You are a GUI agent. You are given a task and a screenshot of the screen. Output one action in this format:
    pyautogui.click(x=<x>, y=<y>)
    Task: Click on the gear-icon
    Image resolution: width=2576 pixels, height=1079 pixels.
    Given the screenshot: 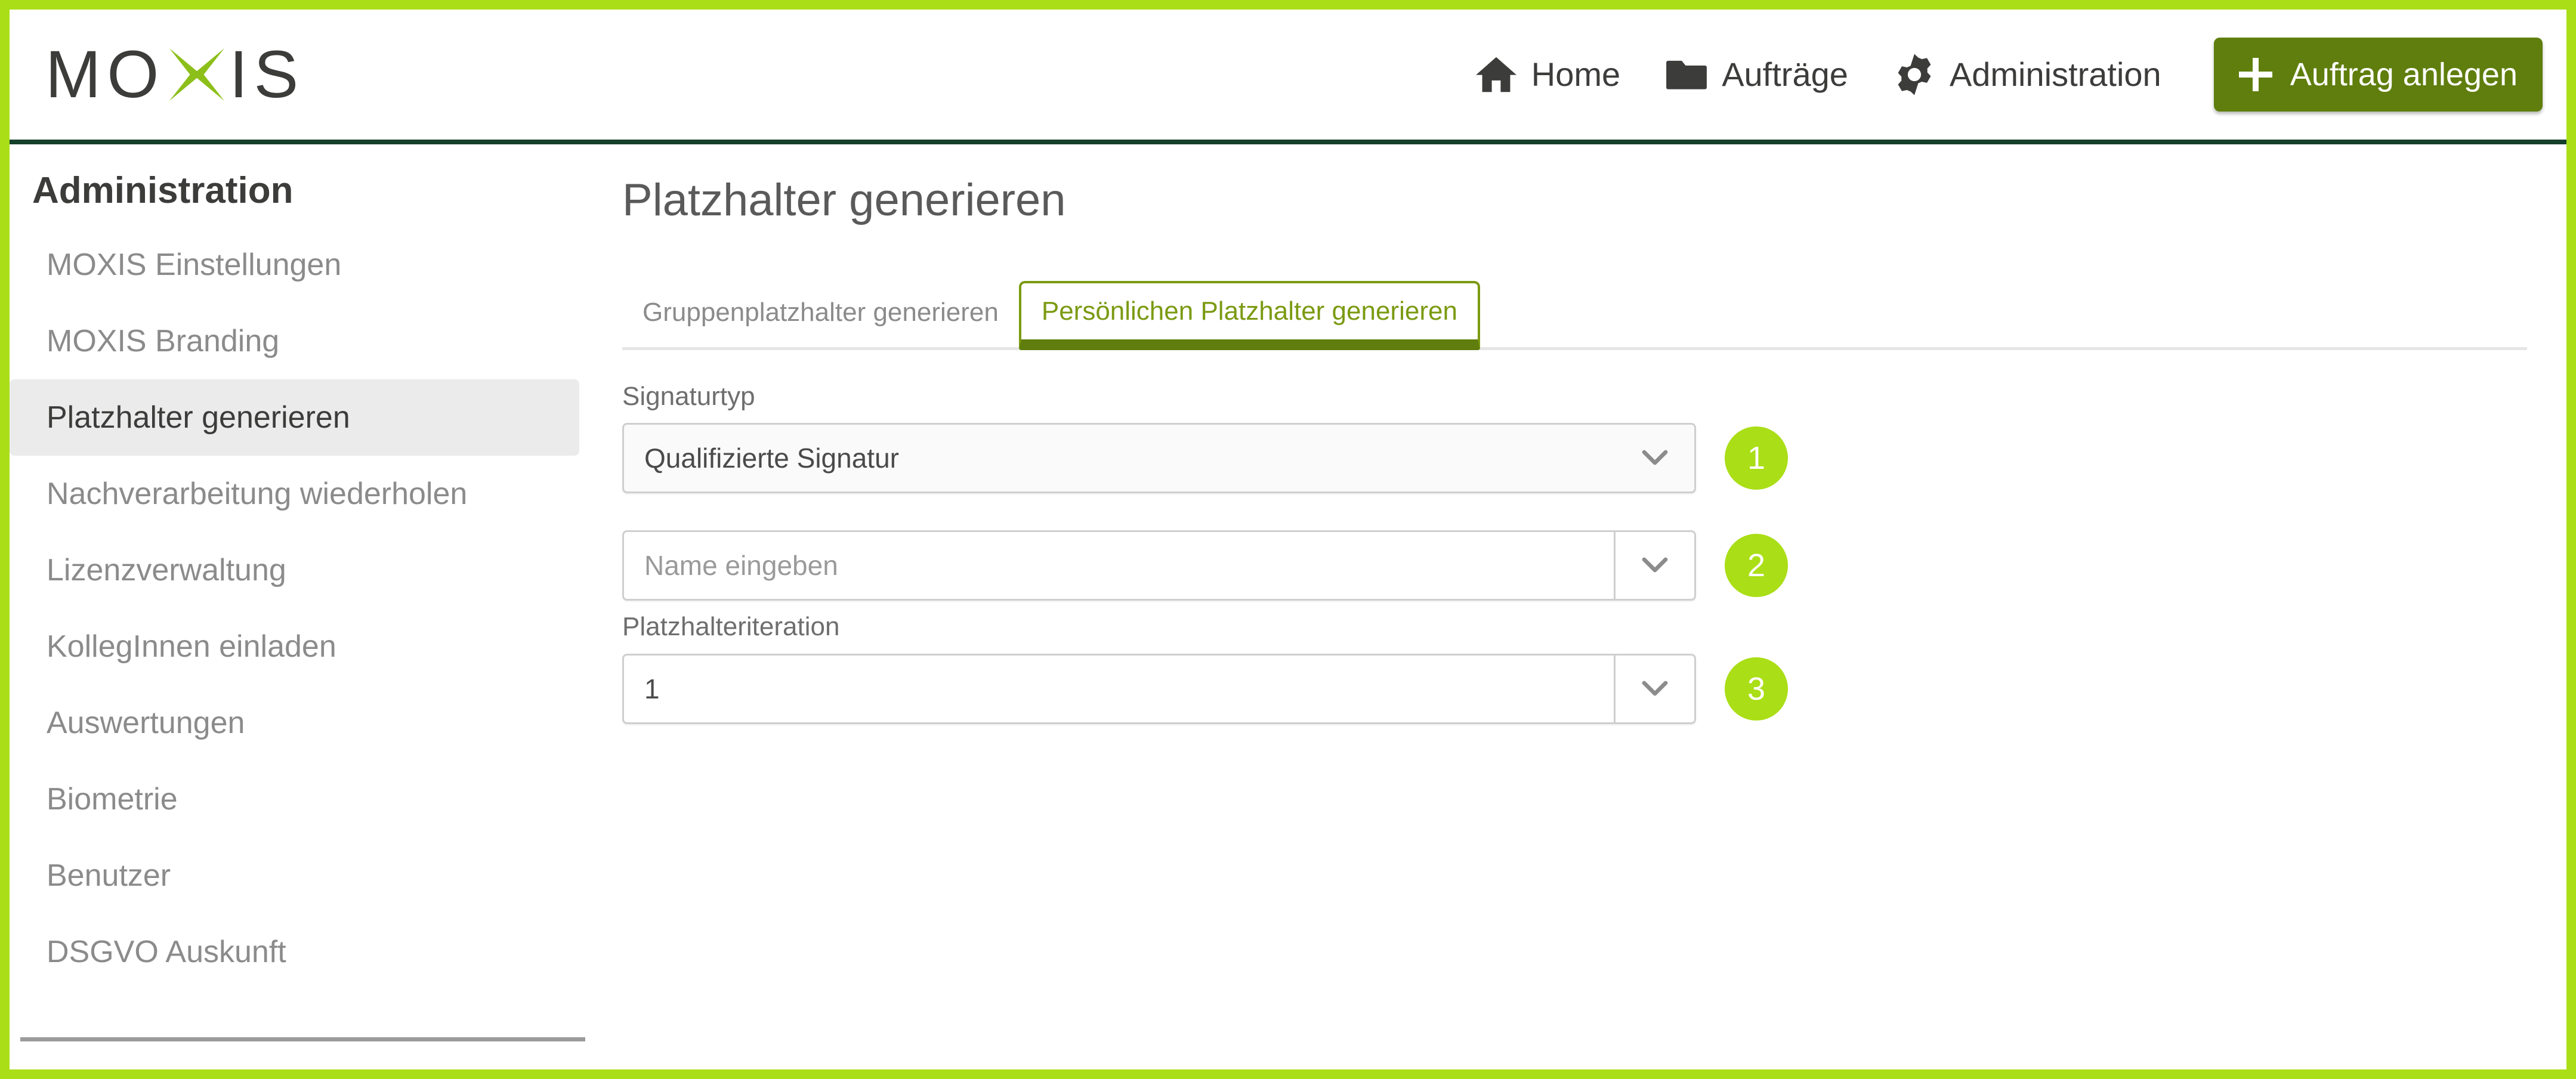 What is the action you would take?
    pyautogui.click(x=1914, y=74)
    